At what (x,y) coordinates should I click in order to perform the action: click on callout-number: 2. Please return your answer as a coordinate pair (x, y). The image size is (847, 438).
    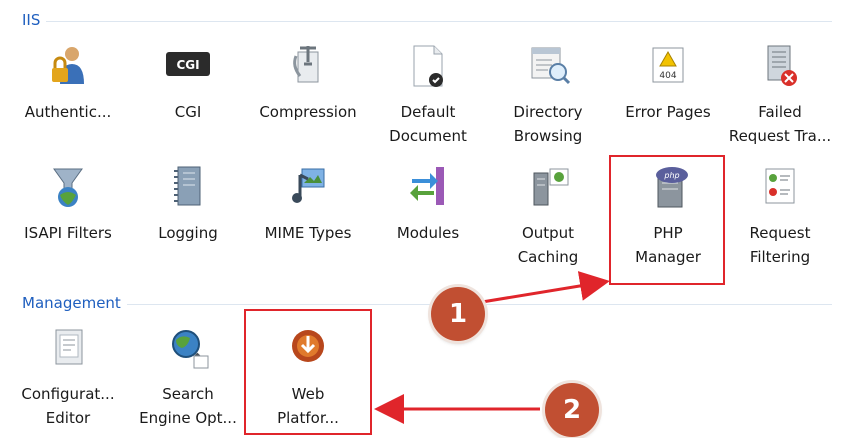
    Looking at the image, I should click on (572, 410).